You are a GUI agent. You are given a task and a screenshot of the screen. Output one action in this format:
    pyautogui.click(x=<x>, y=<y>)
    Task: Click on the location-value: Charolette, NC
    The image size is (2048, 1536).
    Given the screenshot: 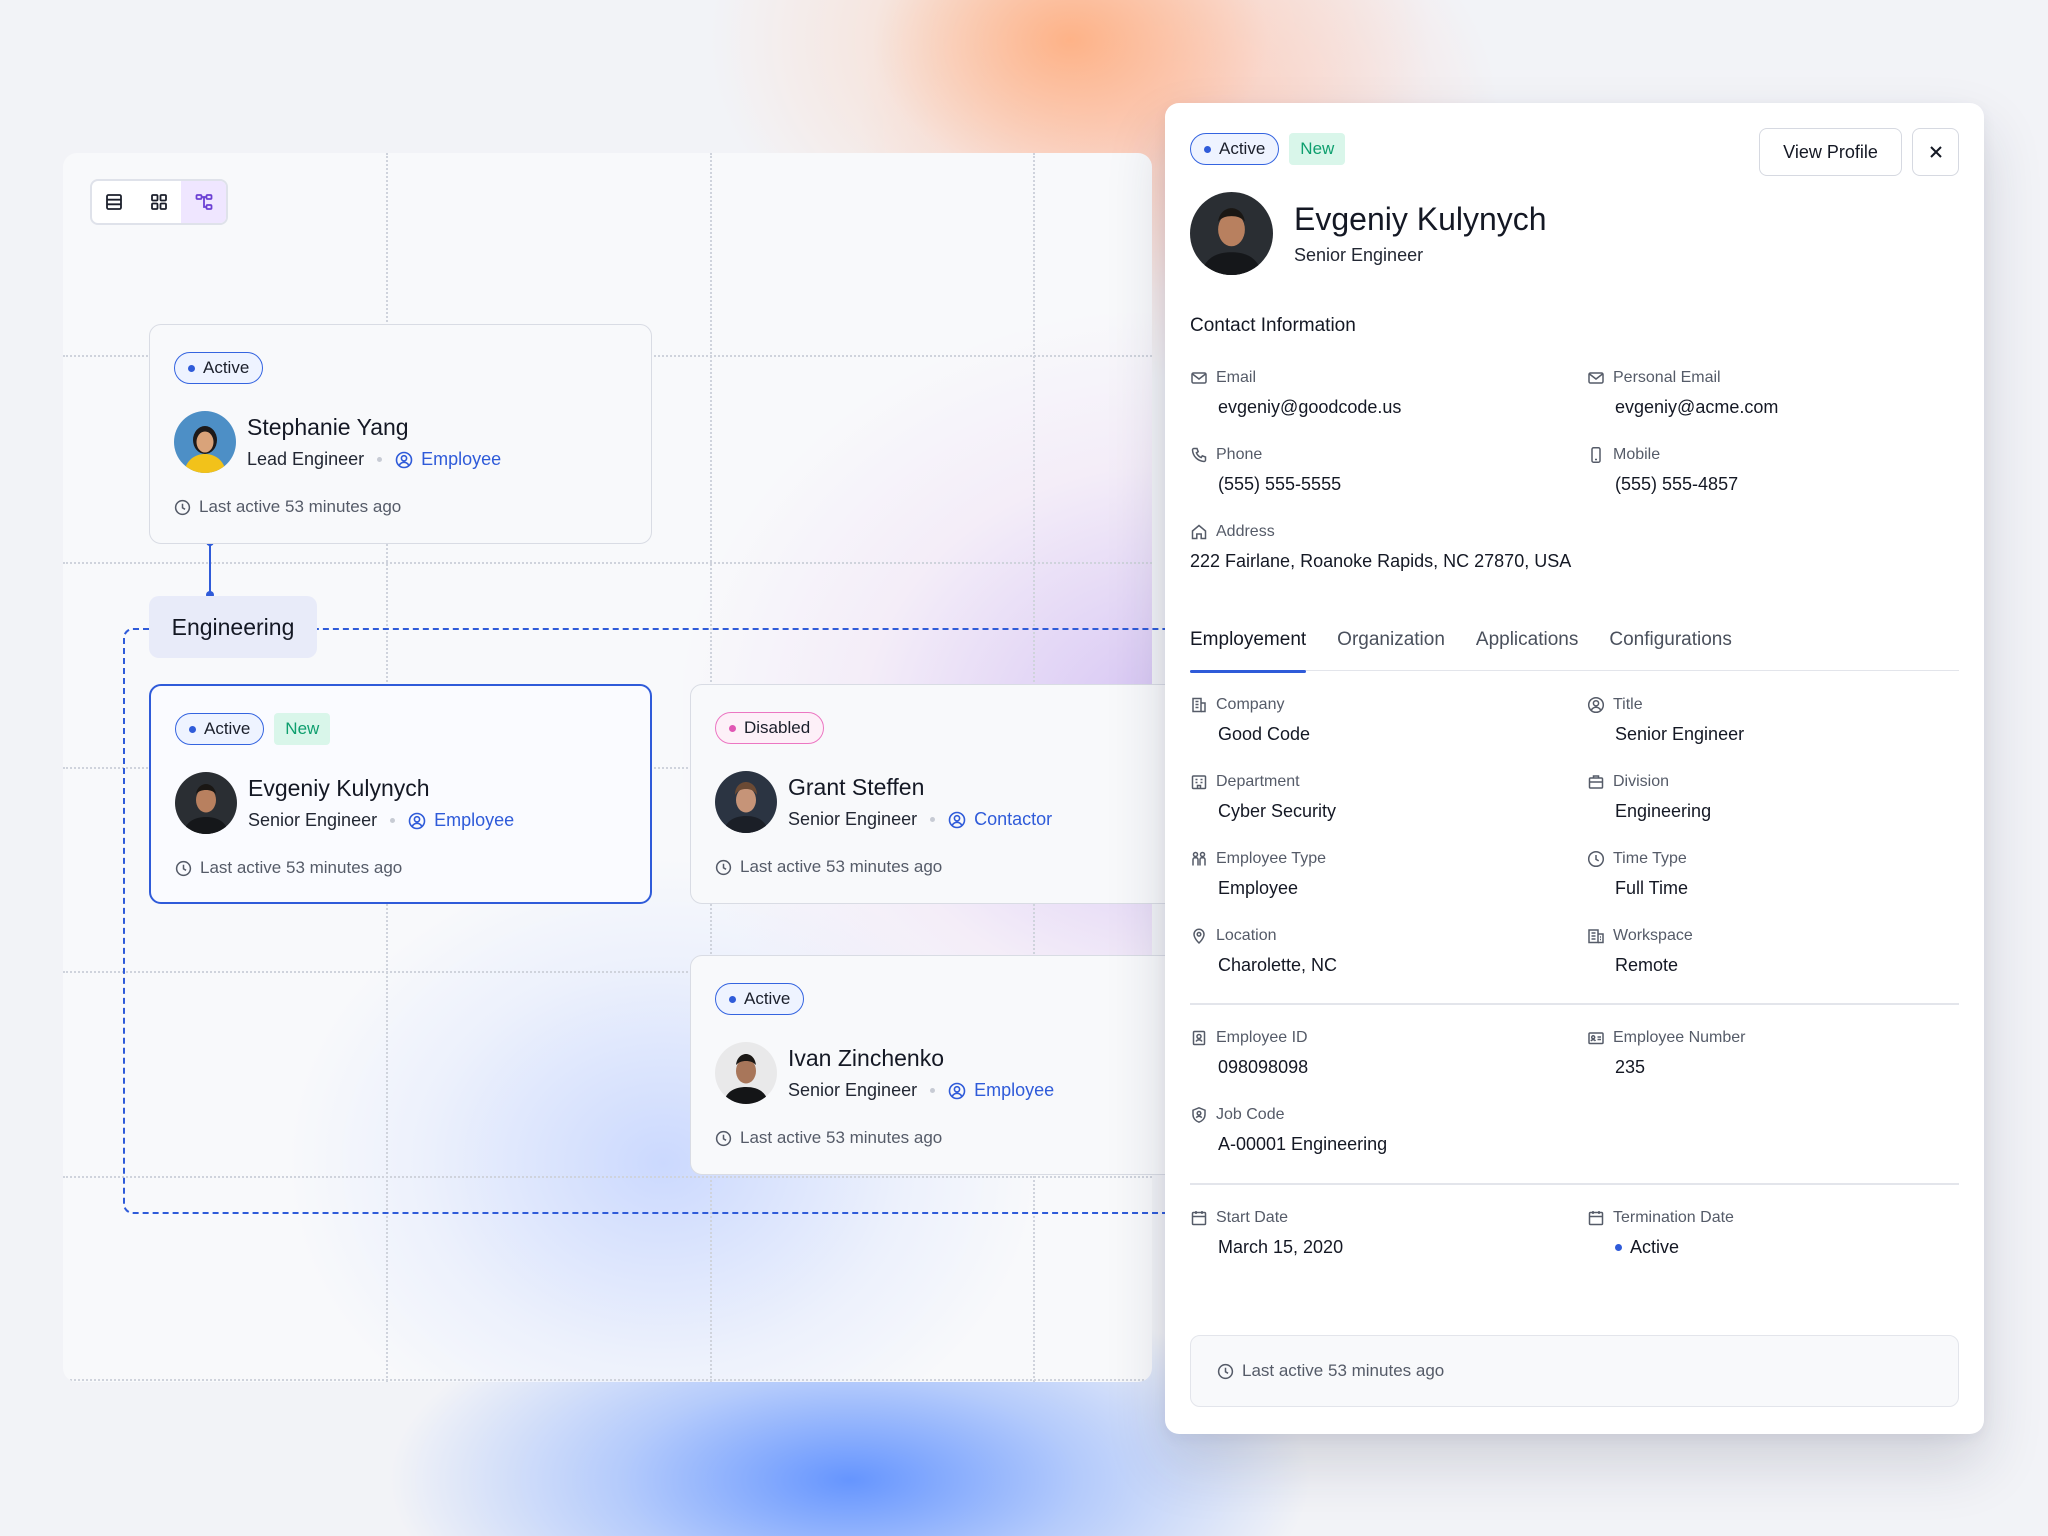 What is the action you would take?
    pyautogui.click(x=1278, y=965)
    